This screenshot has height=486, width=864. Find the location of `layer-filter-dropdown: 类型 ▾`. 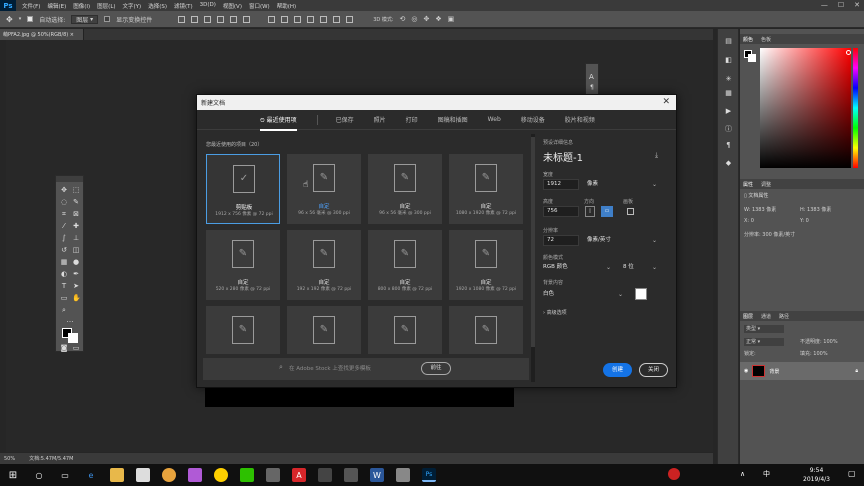

layer-filter-dropdown: 类型 ▾ is located at coordinates (764, 329).